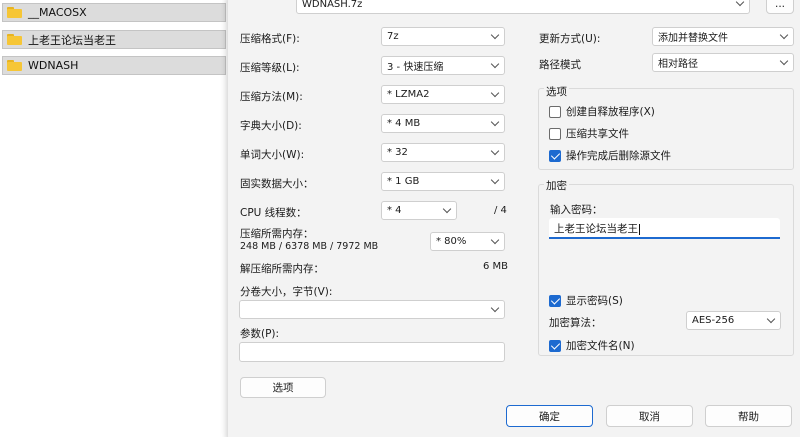 Image resolution: width=800 pixels, height=437 pixels. I want to click on options-group-title: 选项, so click(556, 91).